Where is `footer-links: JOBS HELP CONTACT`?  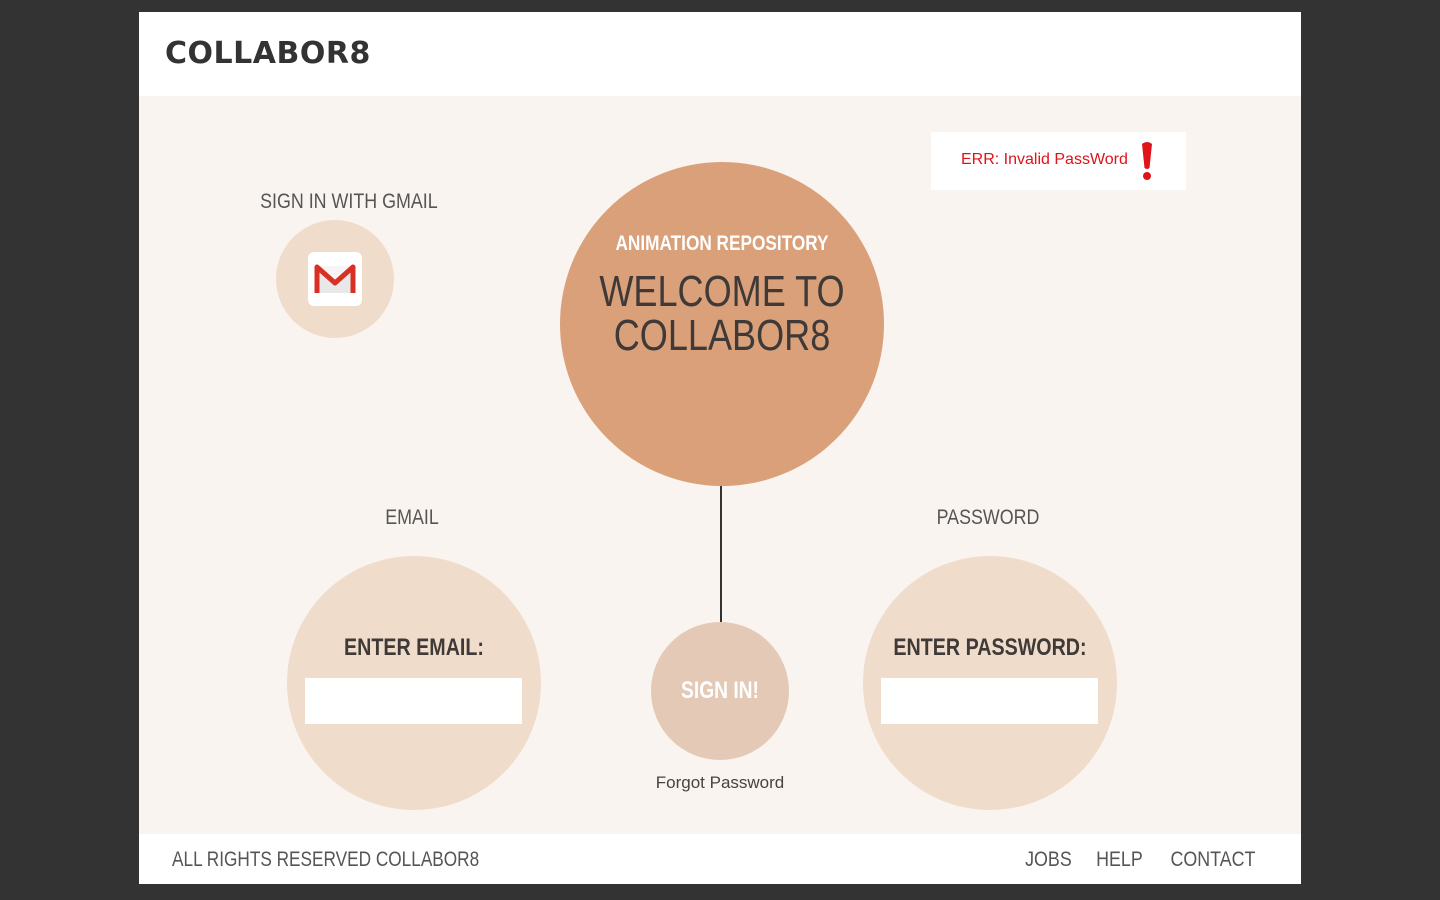 footer-links: JOBS HELP CONTACT is located at coordinates (1142, 860).